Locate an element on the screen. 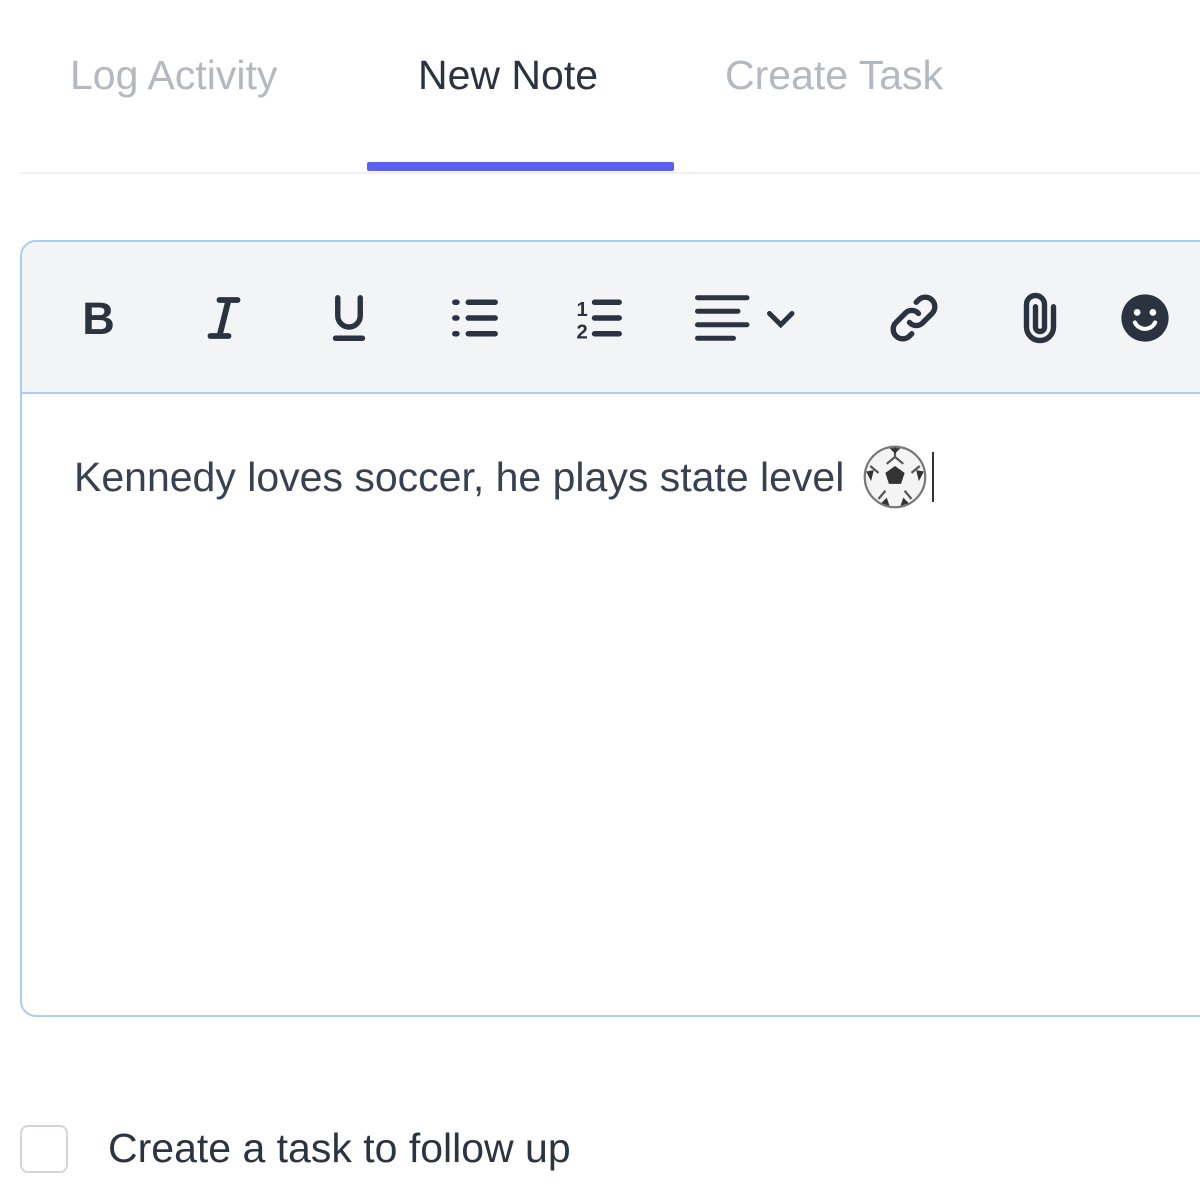  italic-button is located at coordinates (224, 318).